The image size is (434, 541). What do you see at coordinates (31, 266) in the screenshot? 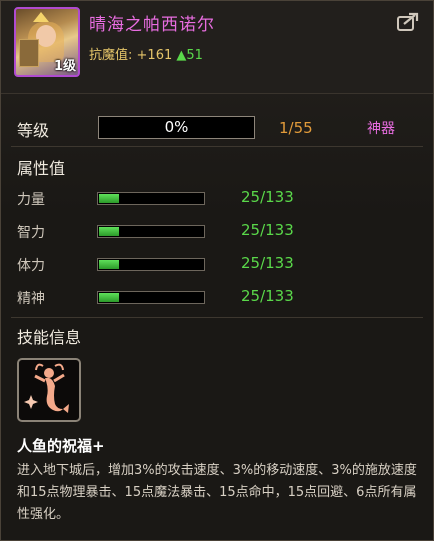
I see `attr-name: 体力` at bounding box center [31, 266].